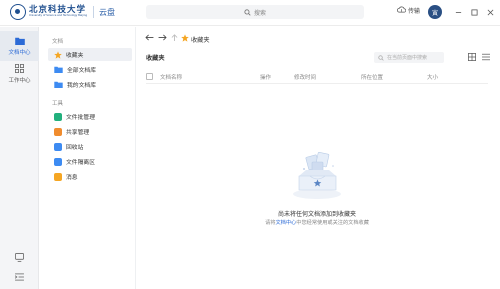 Image resolution: width=500 pixels, height=289 pixels. I want to click on minimize-icon, so click(458, 12).